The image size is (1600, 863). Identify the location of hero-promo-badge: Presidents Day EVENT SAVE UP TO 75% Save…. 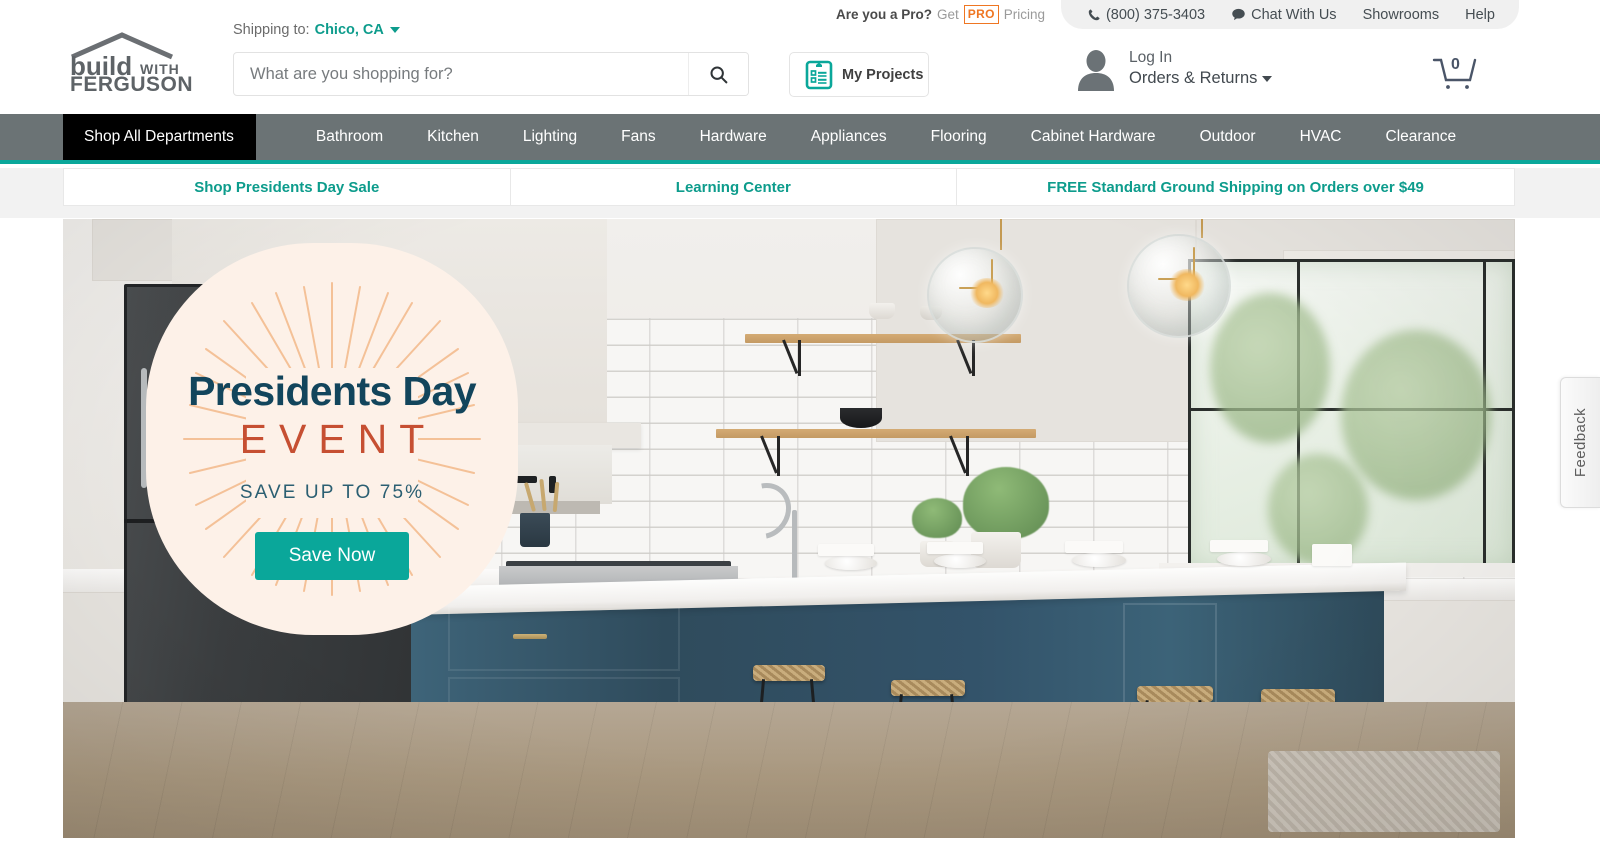
(332, 439).